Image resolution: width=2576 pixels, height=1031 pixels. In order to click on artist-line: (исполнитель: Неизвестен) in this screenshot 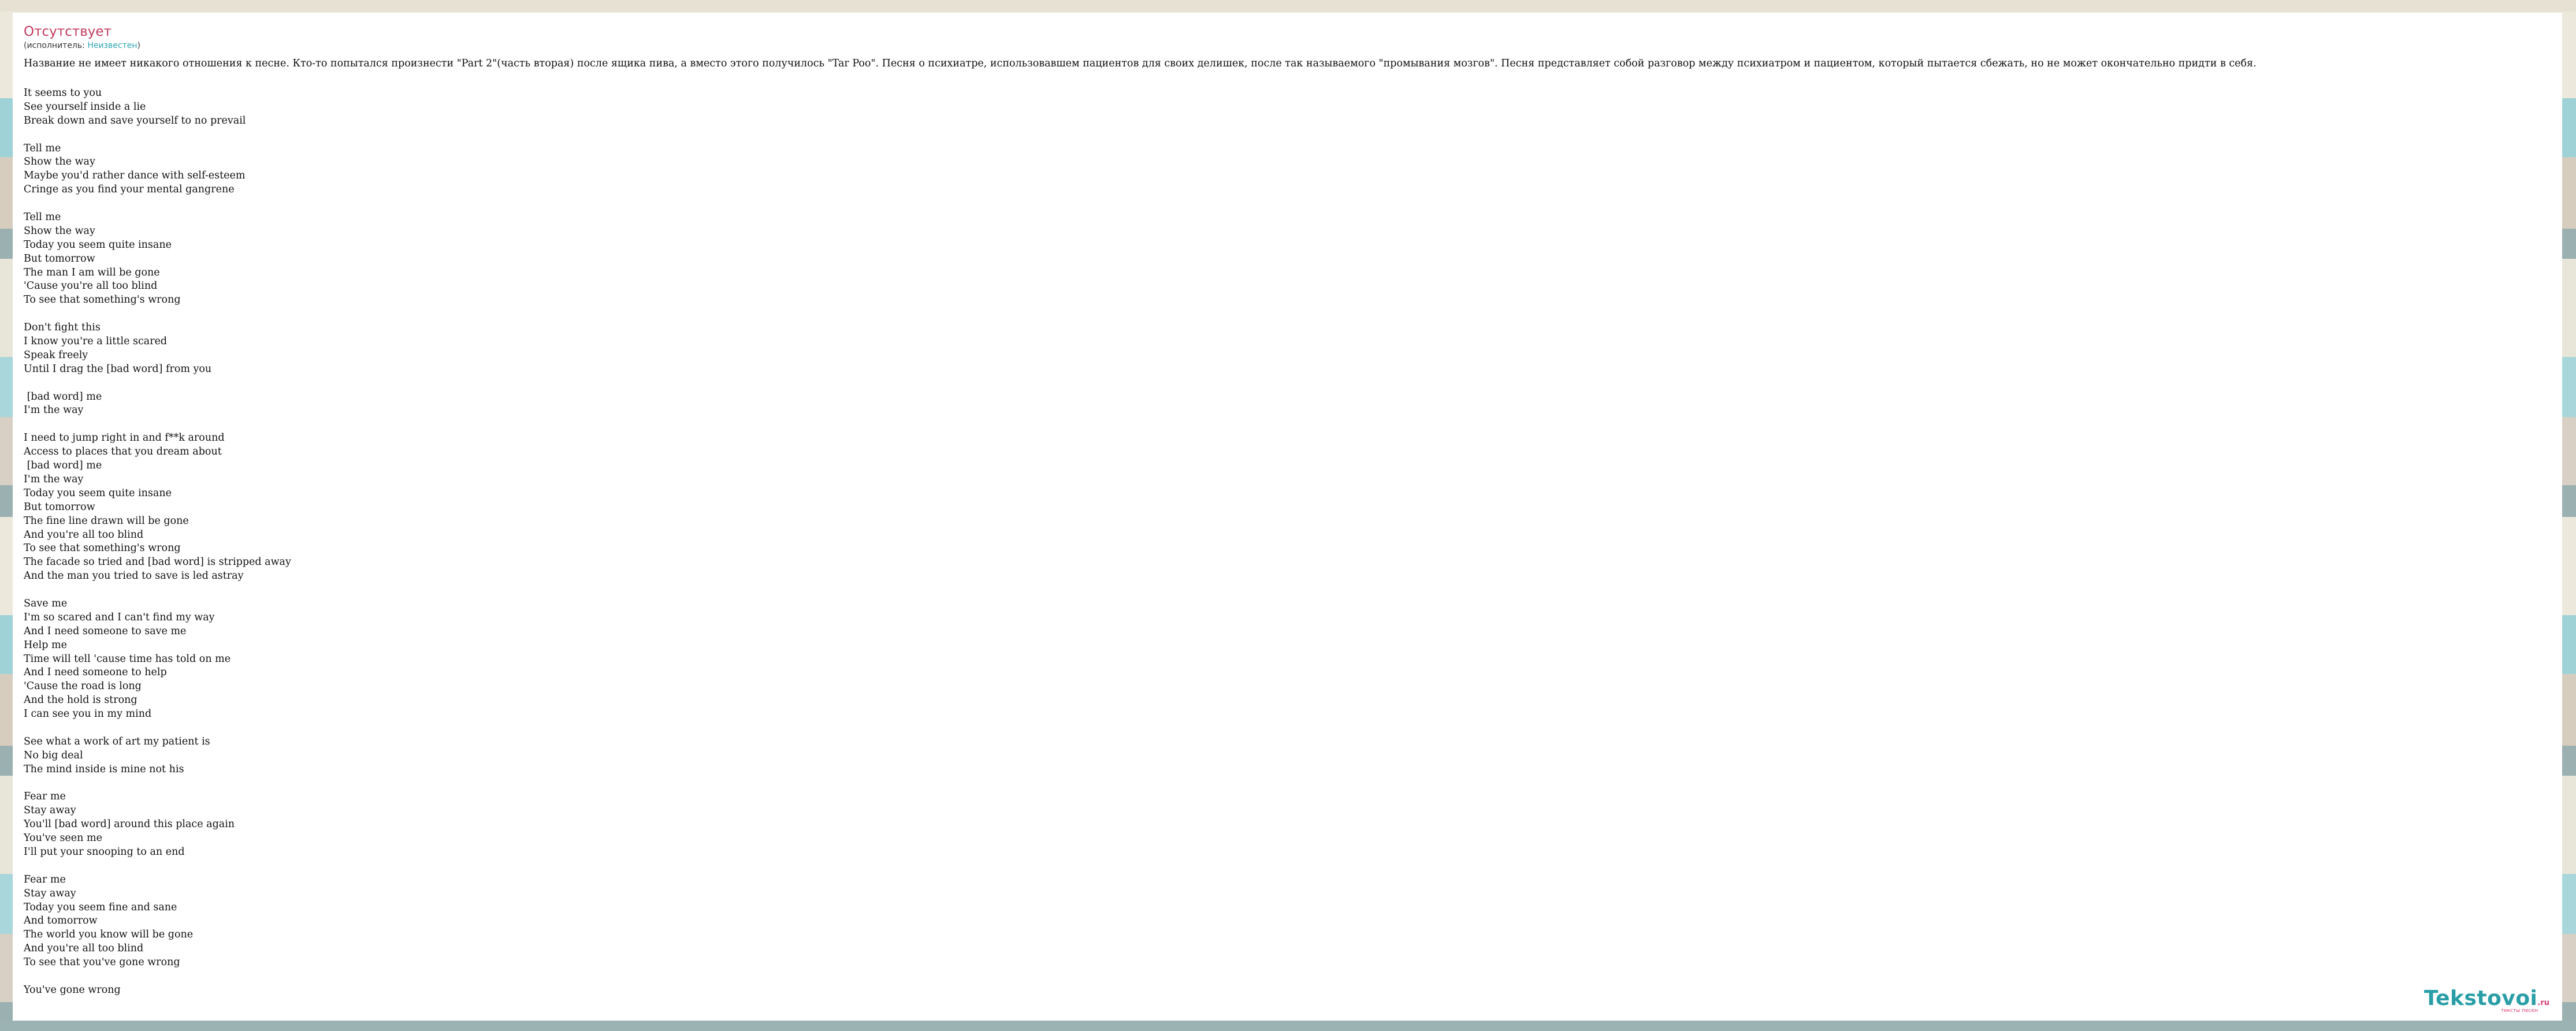, I will do `click(82, 45)`.